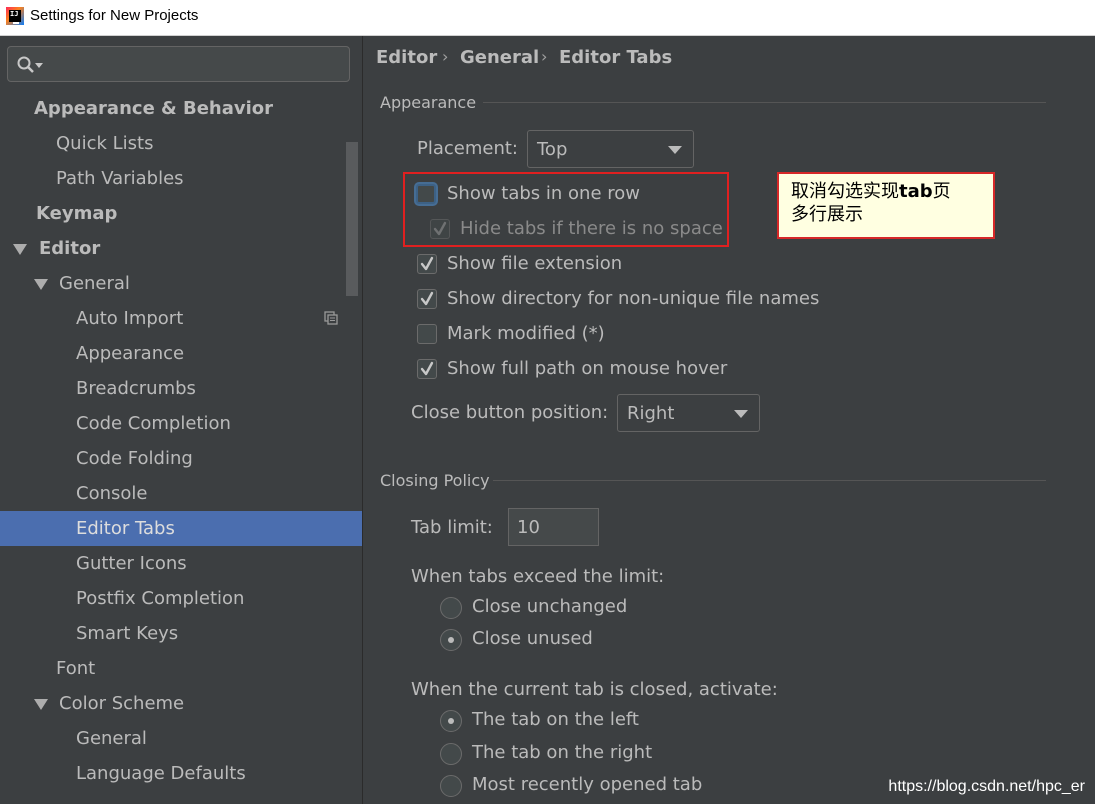  What do you see at coordinates (181, 633) in the screenshot?
I see `sidebar-item-smart-keys: Smart Keys` at bounding box center [181, 633].